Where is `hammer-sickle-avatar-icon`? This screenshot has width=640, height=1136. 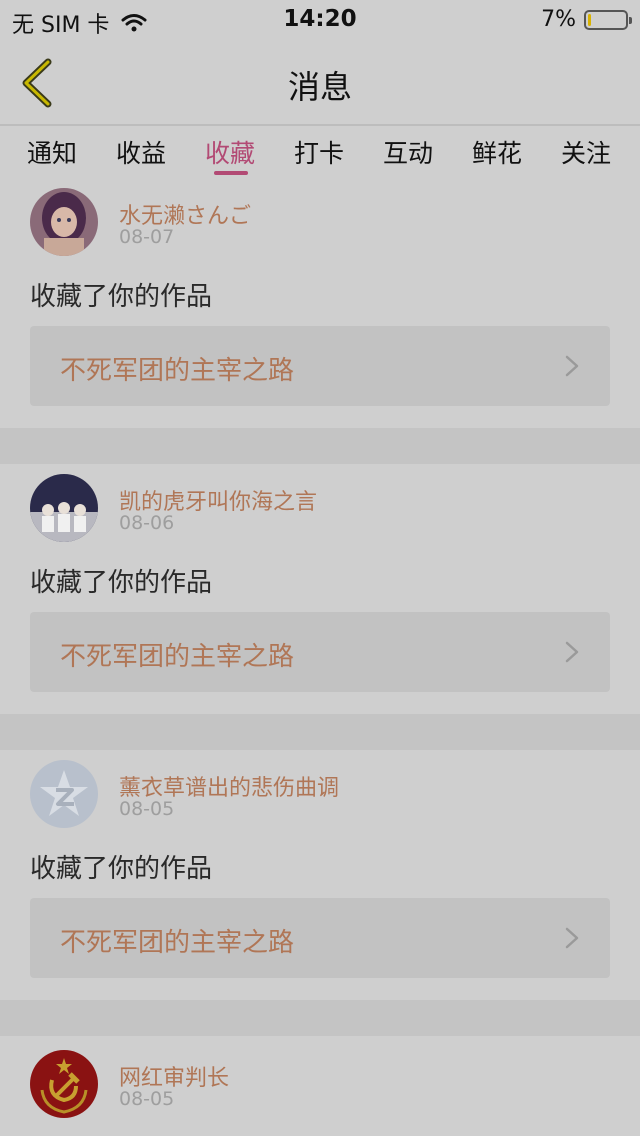
hammer-sickle-avatar-icon is located at coordinates (64, 1084).